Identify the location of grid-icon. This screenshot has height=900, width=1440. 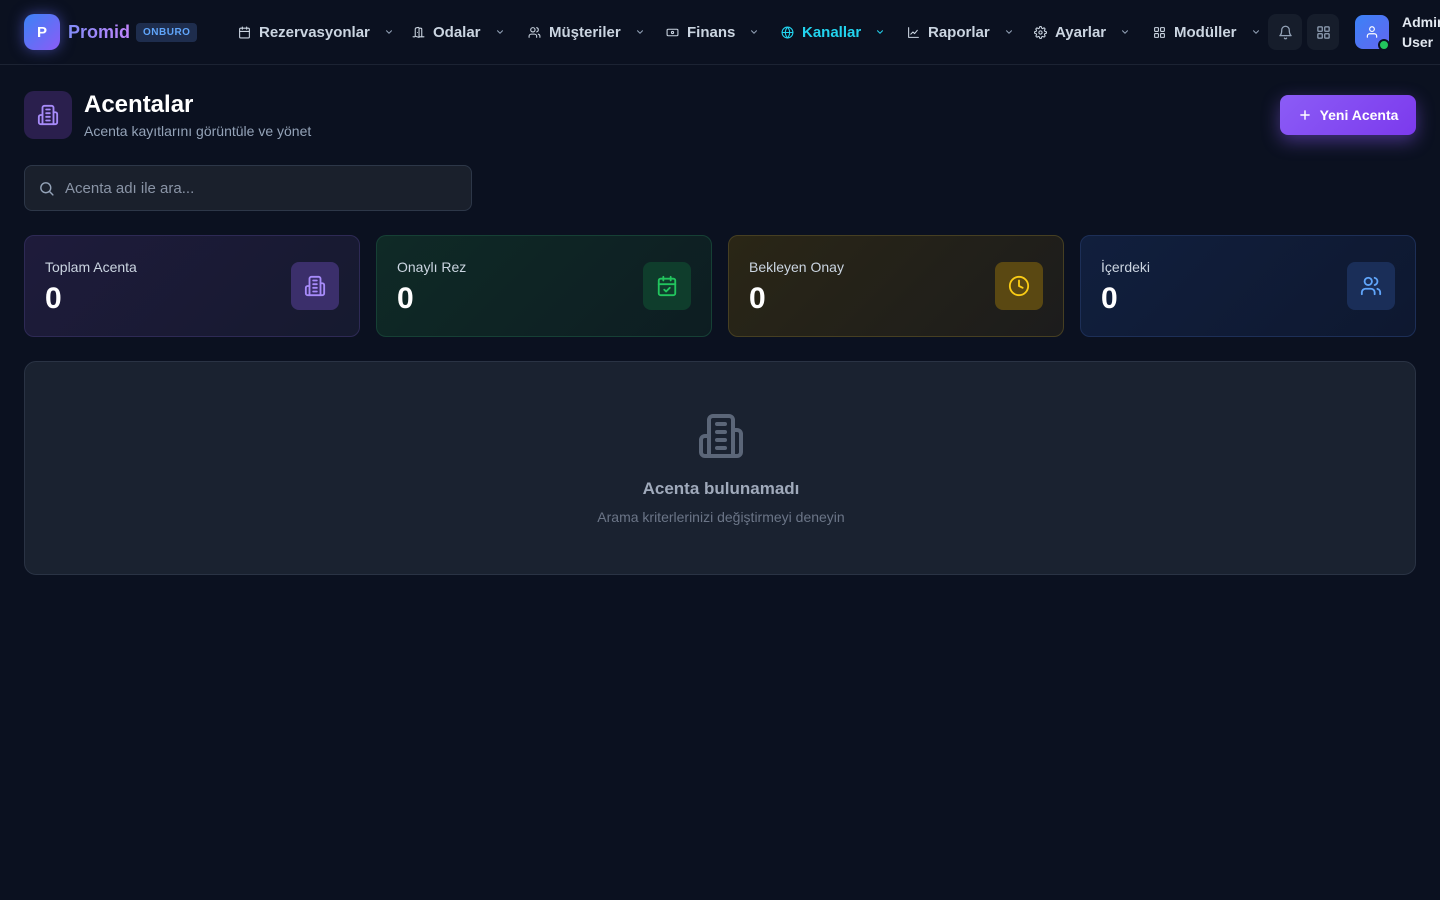
(1159, 32).